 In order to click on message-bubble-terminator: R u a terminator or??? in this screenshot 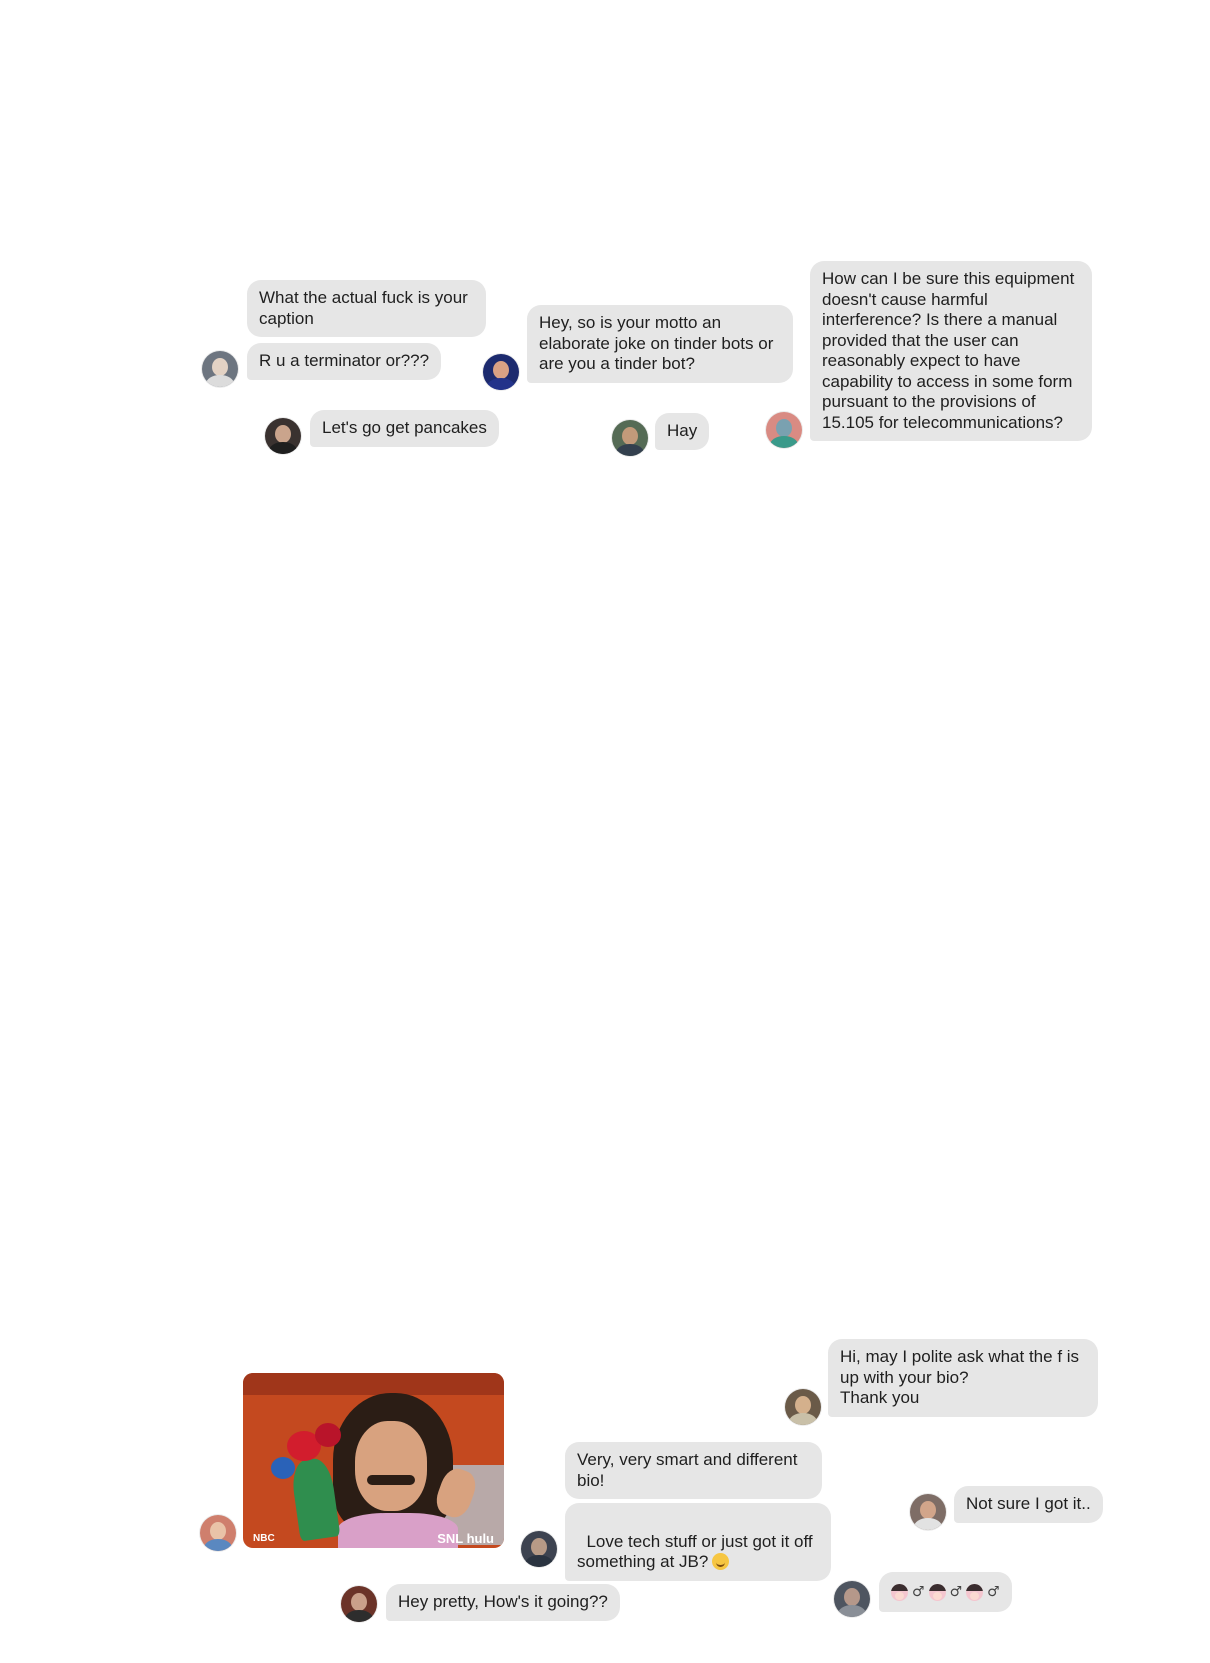, I will do `click(344, 361)`.